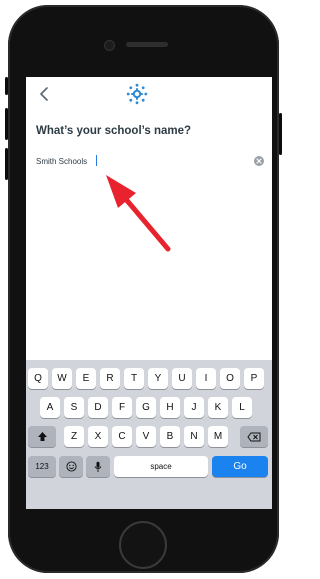  I want to click on text-cursor, so click(96, 160).